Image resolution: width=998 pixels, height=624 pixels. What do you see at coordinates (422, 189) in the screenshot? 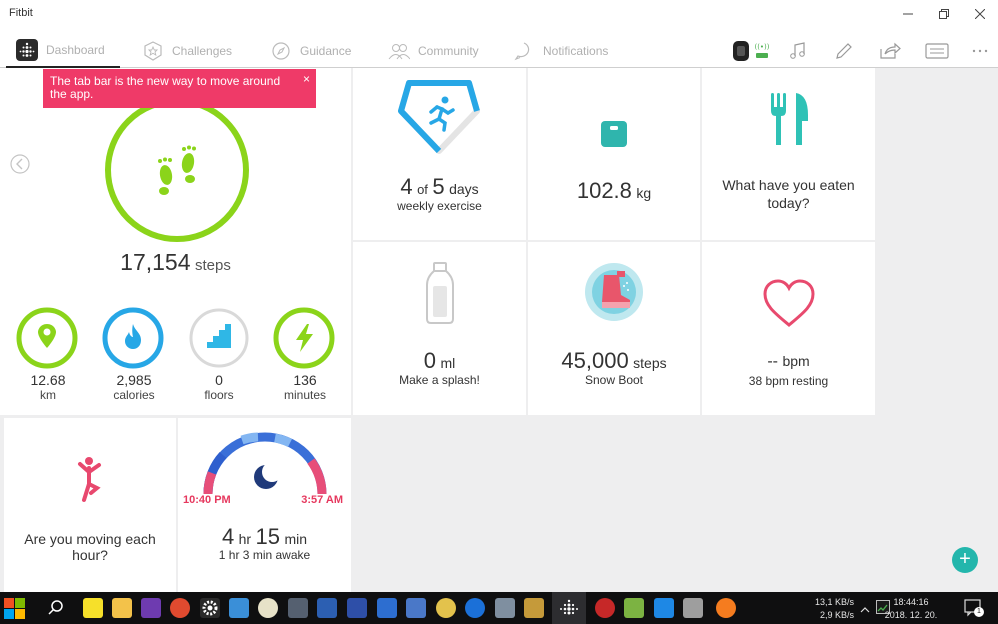
I see `exercise-of: of` at bounding box center [422, 189].